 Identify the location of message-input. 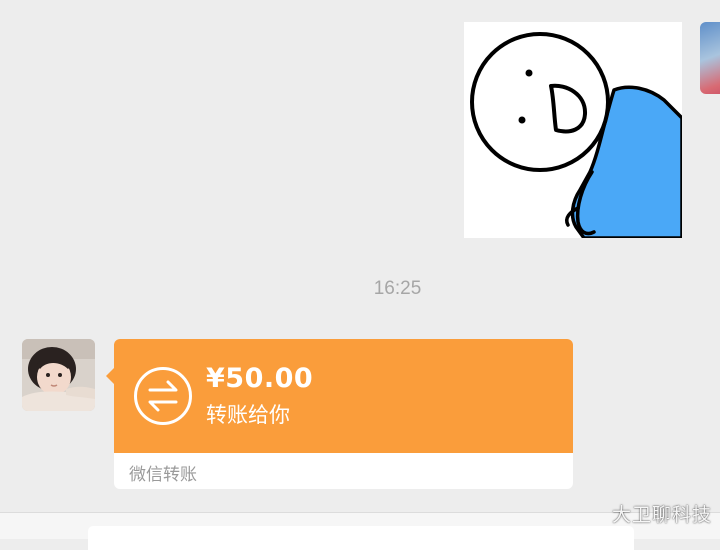
(361, 538).